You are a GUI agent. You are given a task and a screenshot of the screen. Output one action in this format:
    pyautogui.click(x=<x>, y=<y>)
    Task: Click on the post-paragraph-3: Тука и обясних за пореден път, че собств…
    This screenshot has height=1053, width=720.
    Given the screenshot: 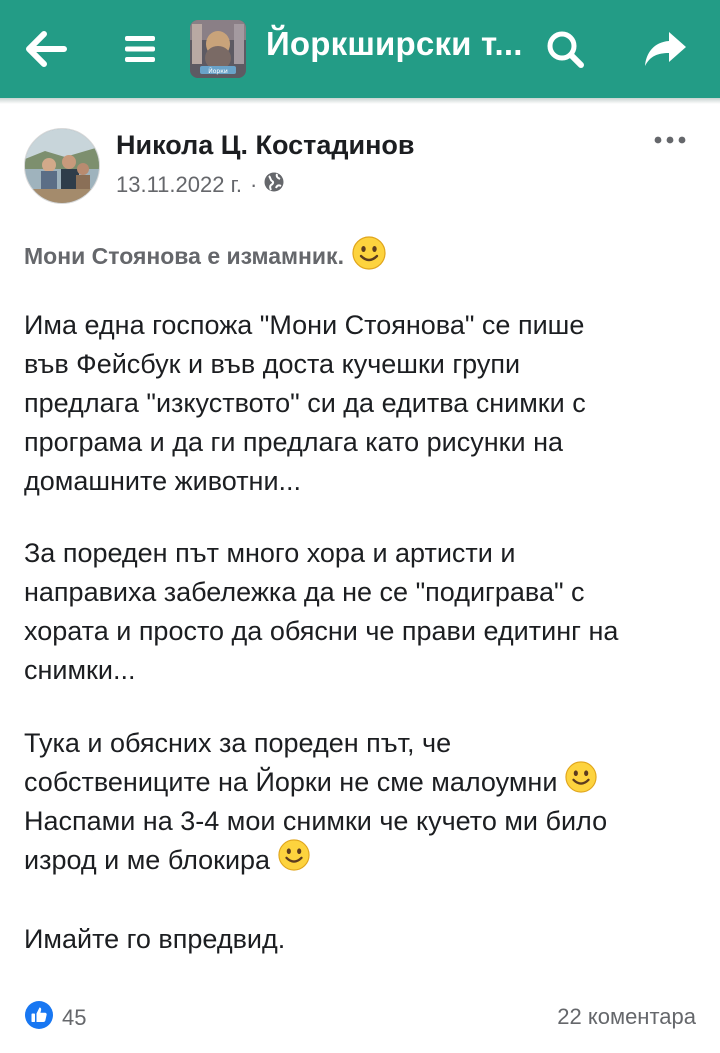 What is the action you would take?
    pyautogui.click(x=315, y=802)
    